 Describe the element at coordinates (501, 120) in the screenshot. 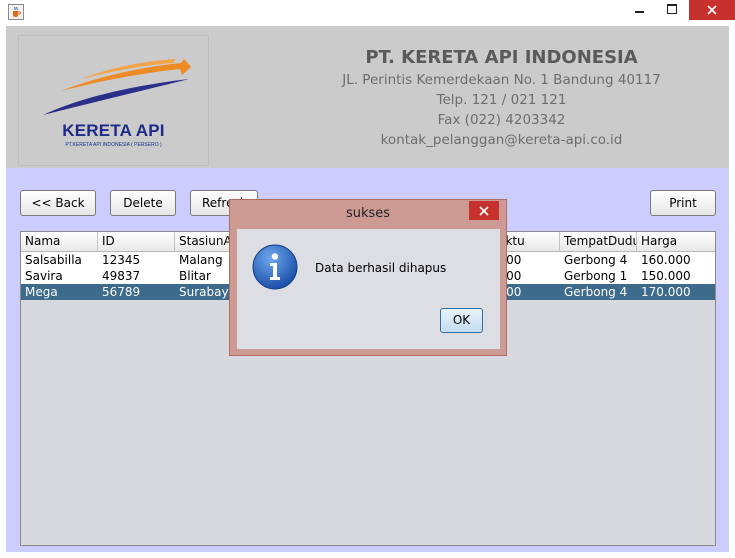

I see `company-fax: Fax (022) 4203342` at that location.